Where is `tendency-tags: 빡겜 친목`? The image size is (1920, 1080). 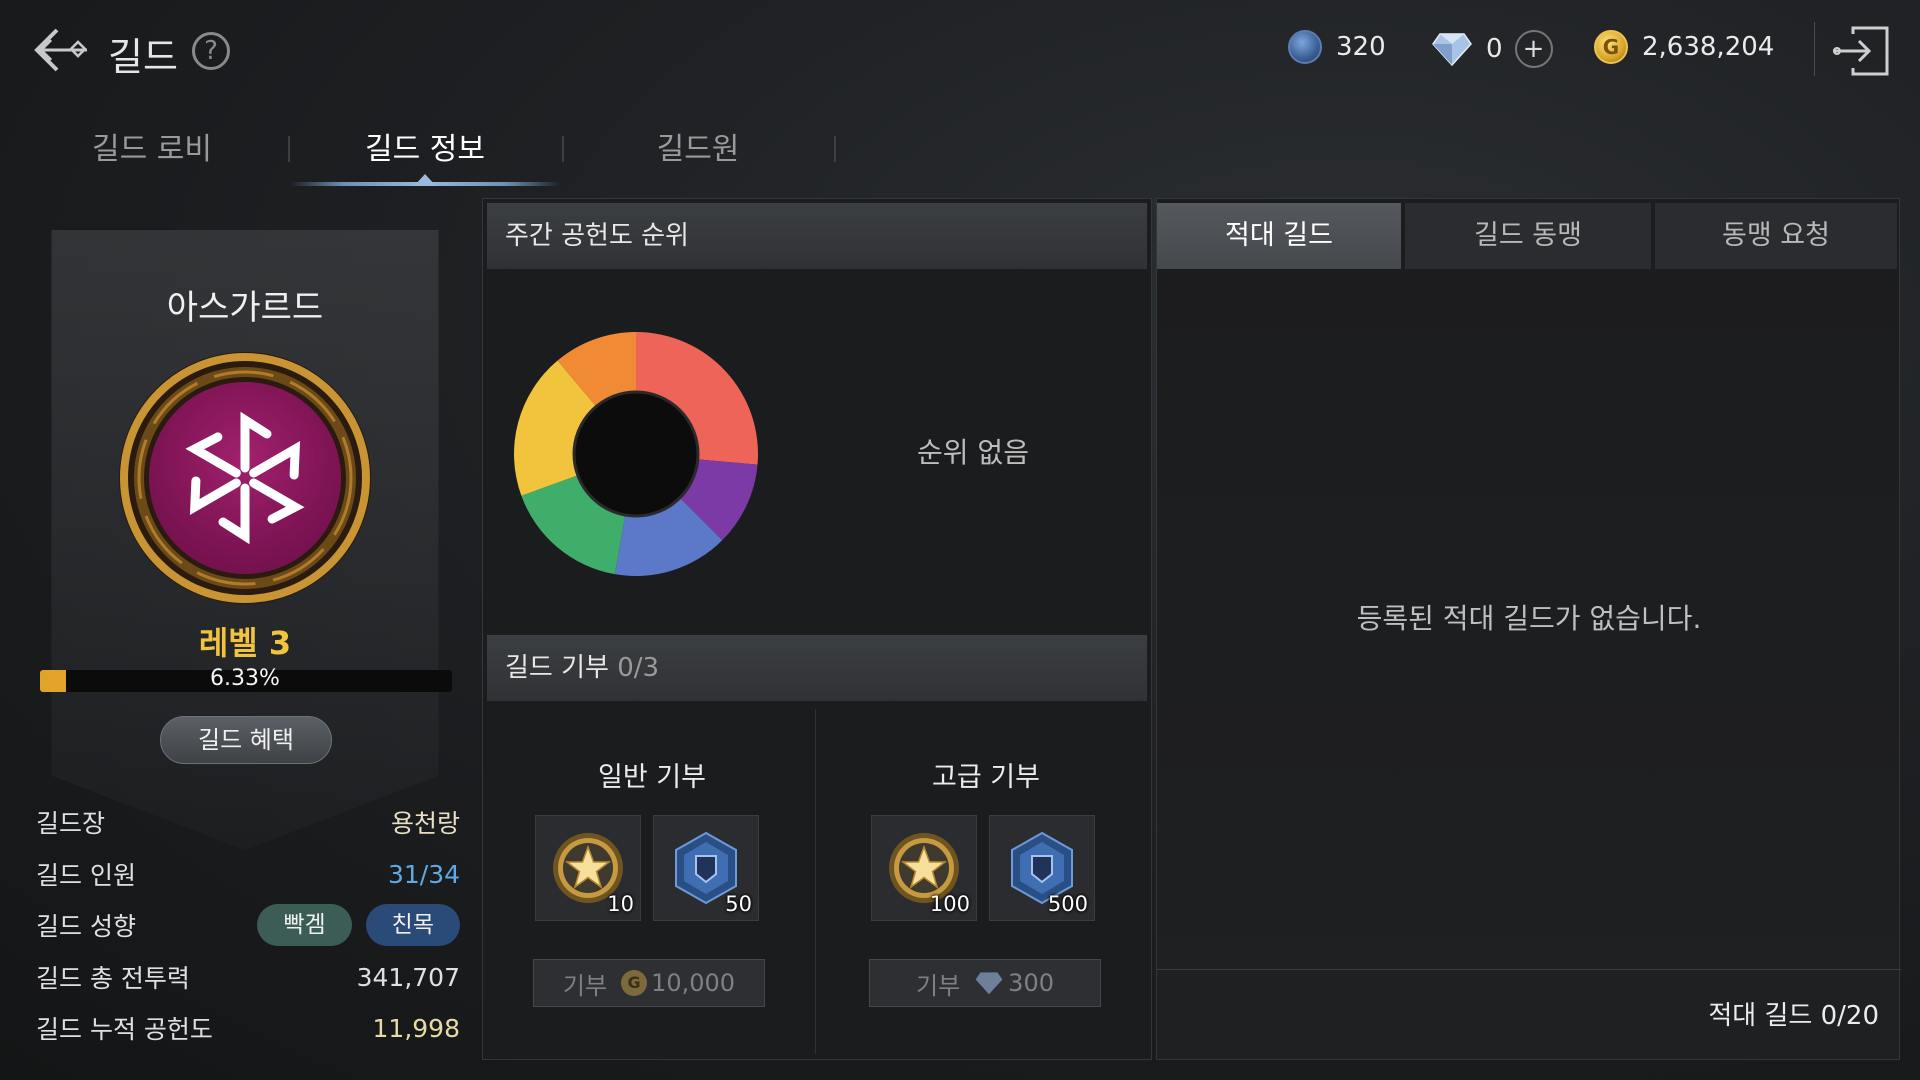
tendency-tags: 빡겜 친목 is located at coordinates (355, 925).